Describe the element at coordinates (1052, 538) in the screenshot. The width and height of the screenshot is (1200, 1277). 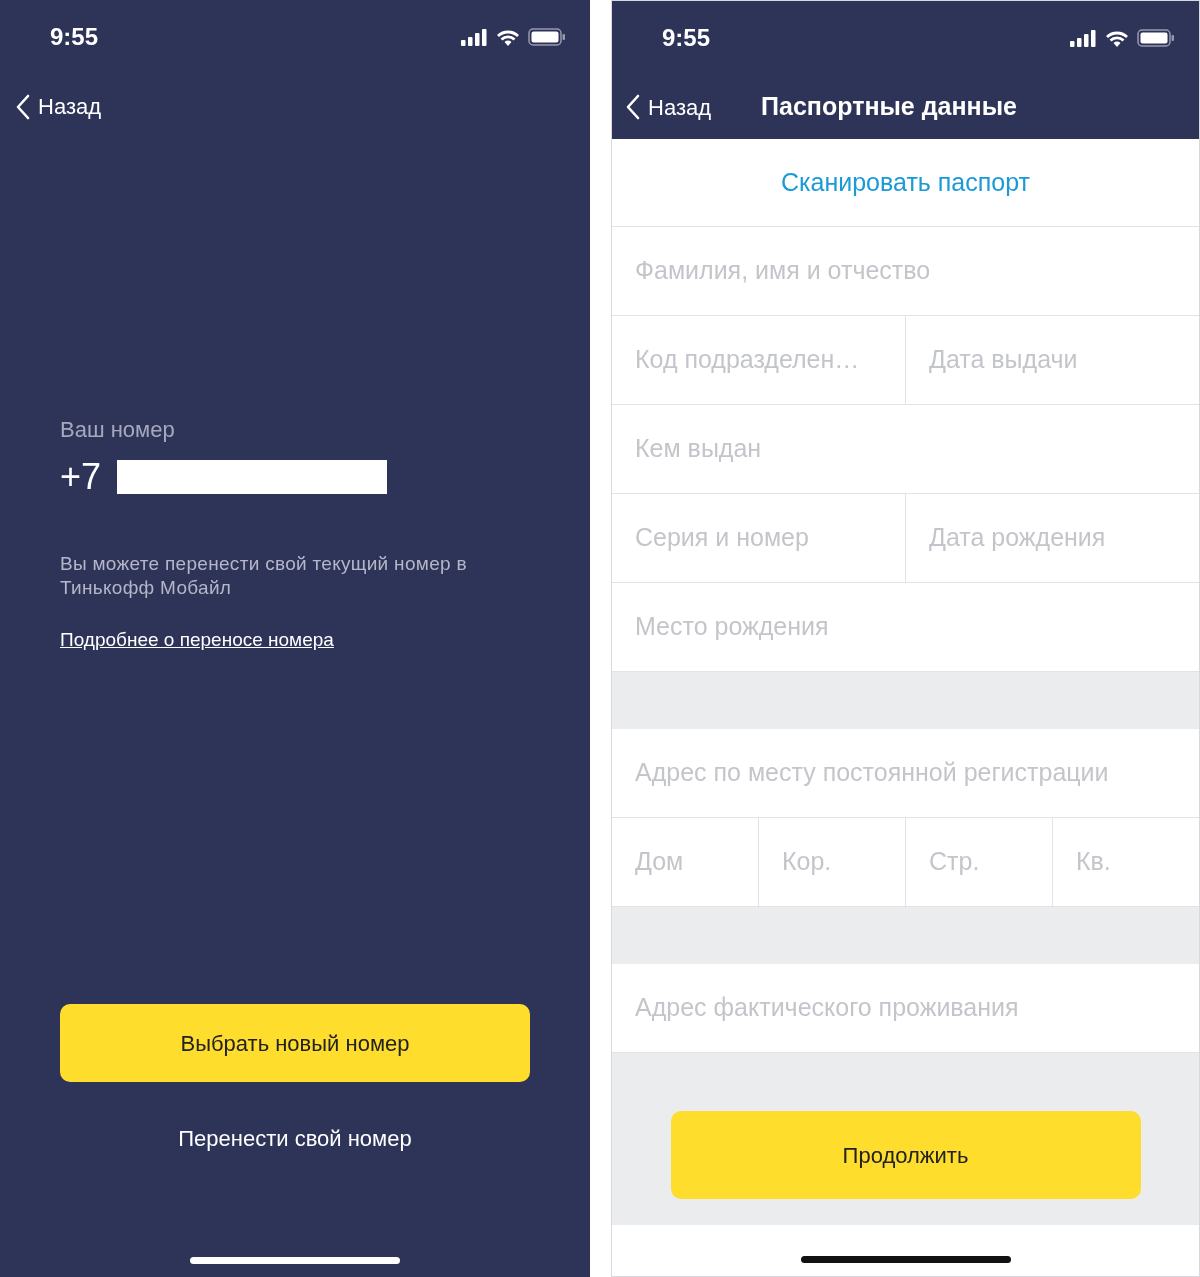
I see `input-field: Дата рождения` at that location.